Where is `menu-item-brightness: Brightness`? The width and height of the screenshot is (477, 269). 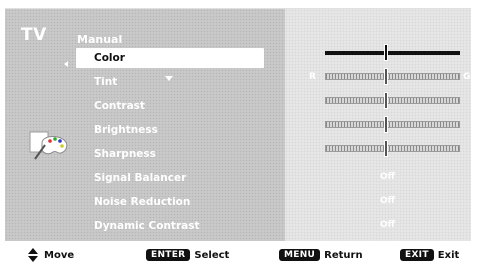 menu-item-brightness: Brightness is located at coordinates (170, 130).